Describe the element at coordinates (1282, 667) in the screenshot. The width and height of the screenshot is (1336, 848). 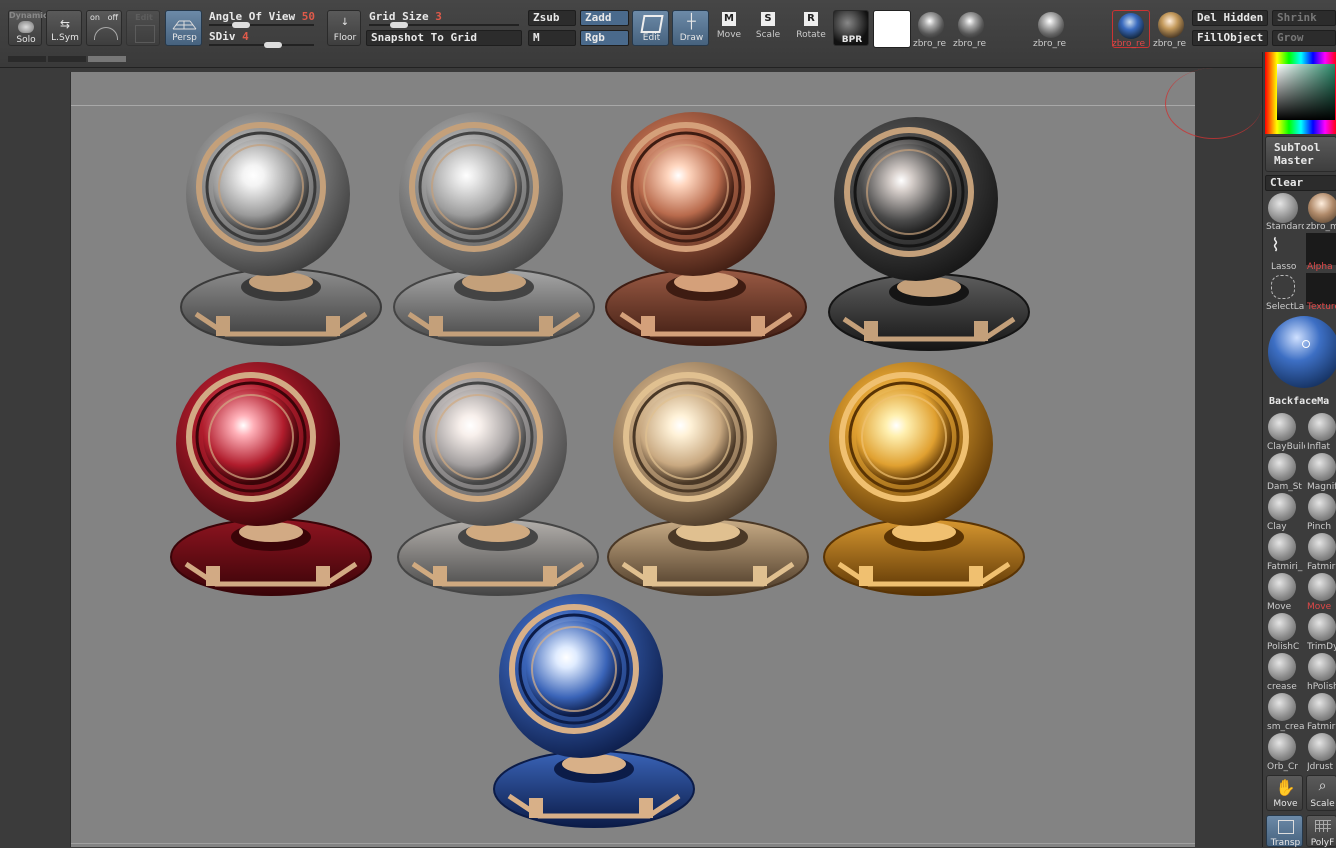
I see `brush-12-icon` at that location.